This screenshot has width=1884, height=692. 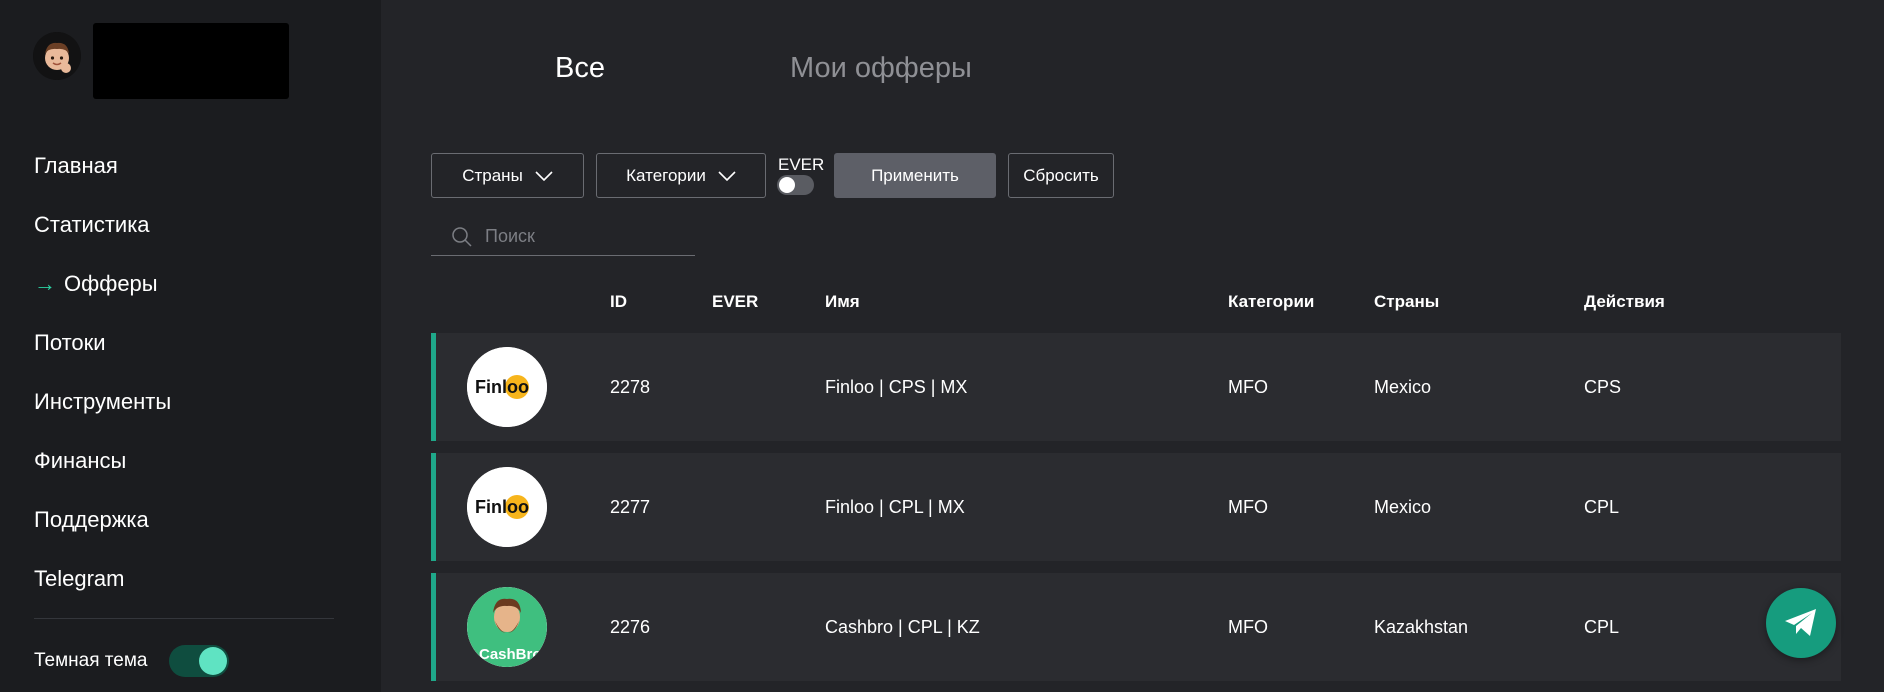 What do you see at coordinates (79, 578) in the screenshot?
I see `sidebar-item-label: Telegram` at bounding box center [79, 578].